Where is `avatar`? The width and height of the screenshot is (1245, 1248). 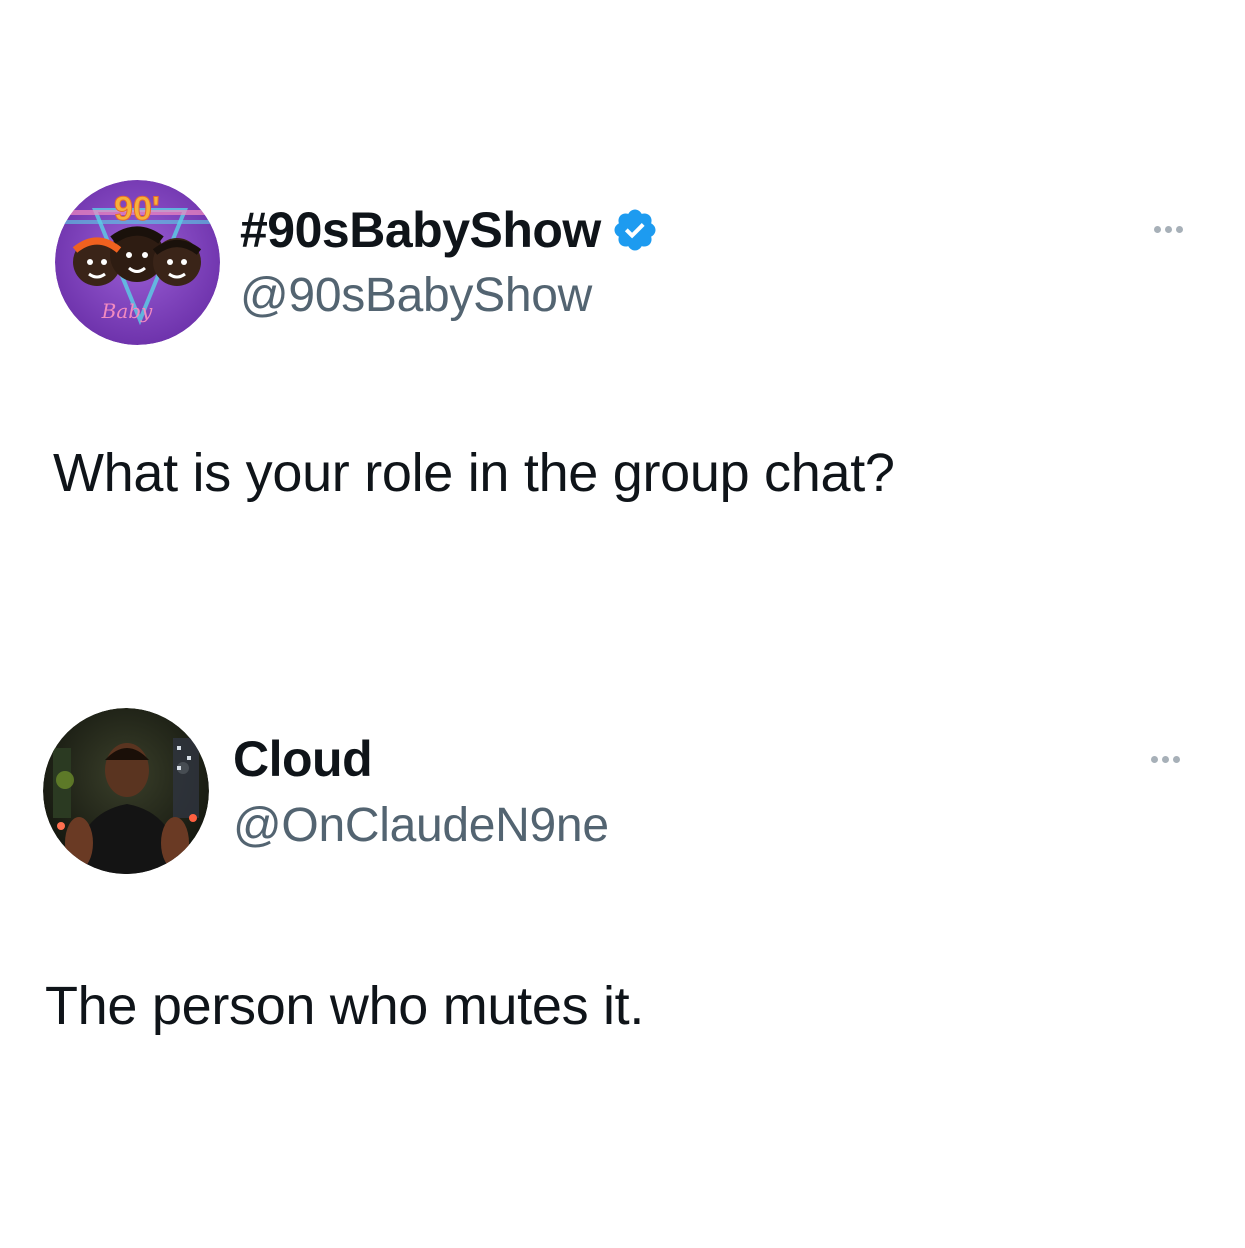
avatar is located at coordinates (126, 791).